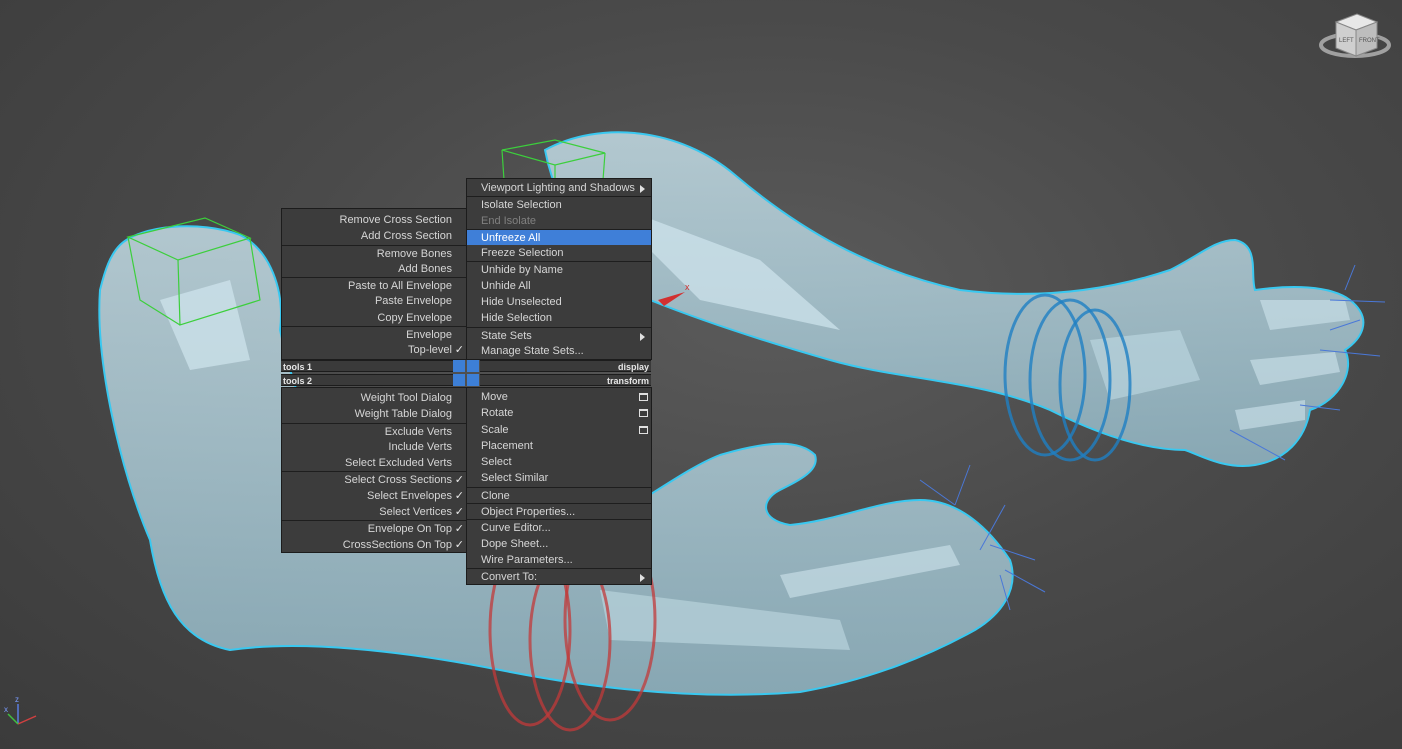 Image resolution: width=1402 pixels, height=749 pixels. Describe the element at coordinates (473, 366) in the screenshot. I see `quad-hub-upper-right` at that location.